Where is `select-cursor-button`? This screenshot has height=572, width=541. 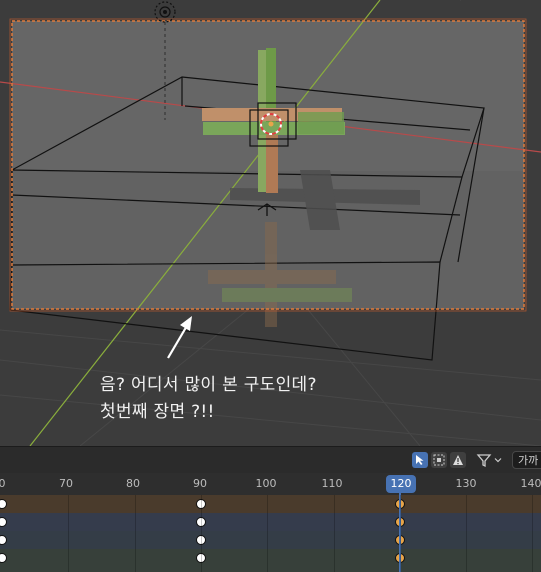 select-cursor-button is located at coordinates (420, 460).